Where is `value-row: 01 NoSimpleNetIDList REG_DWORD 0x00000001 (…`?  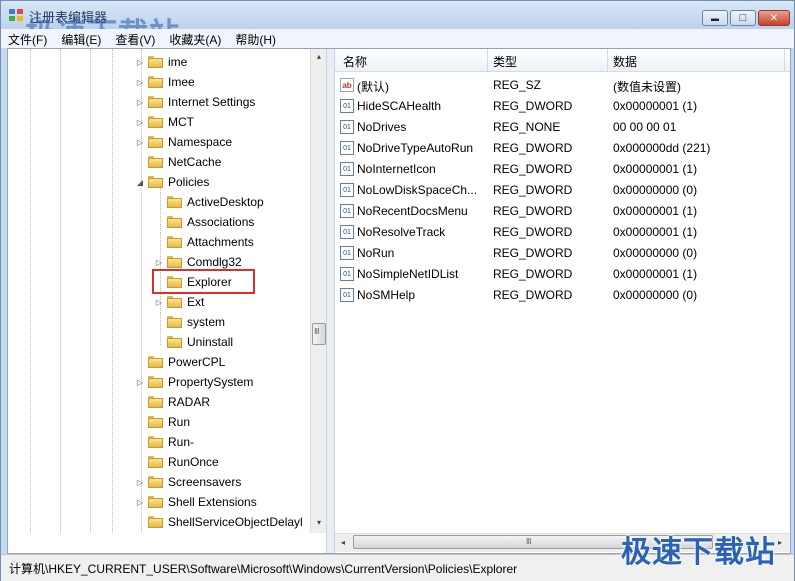
value-row: 01 NoSimpleNetIDList REG_DWORD 0x00000001 (… is located at coordinates (562, 274).